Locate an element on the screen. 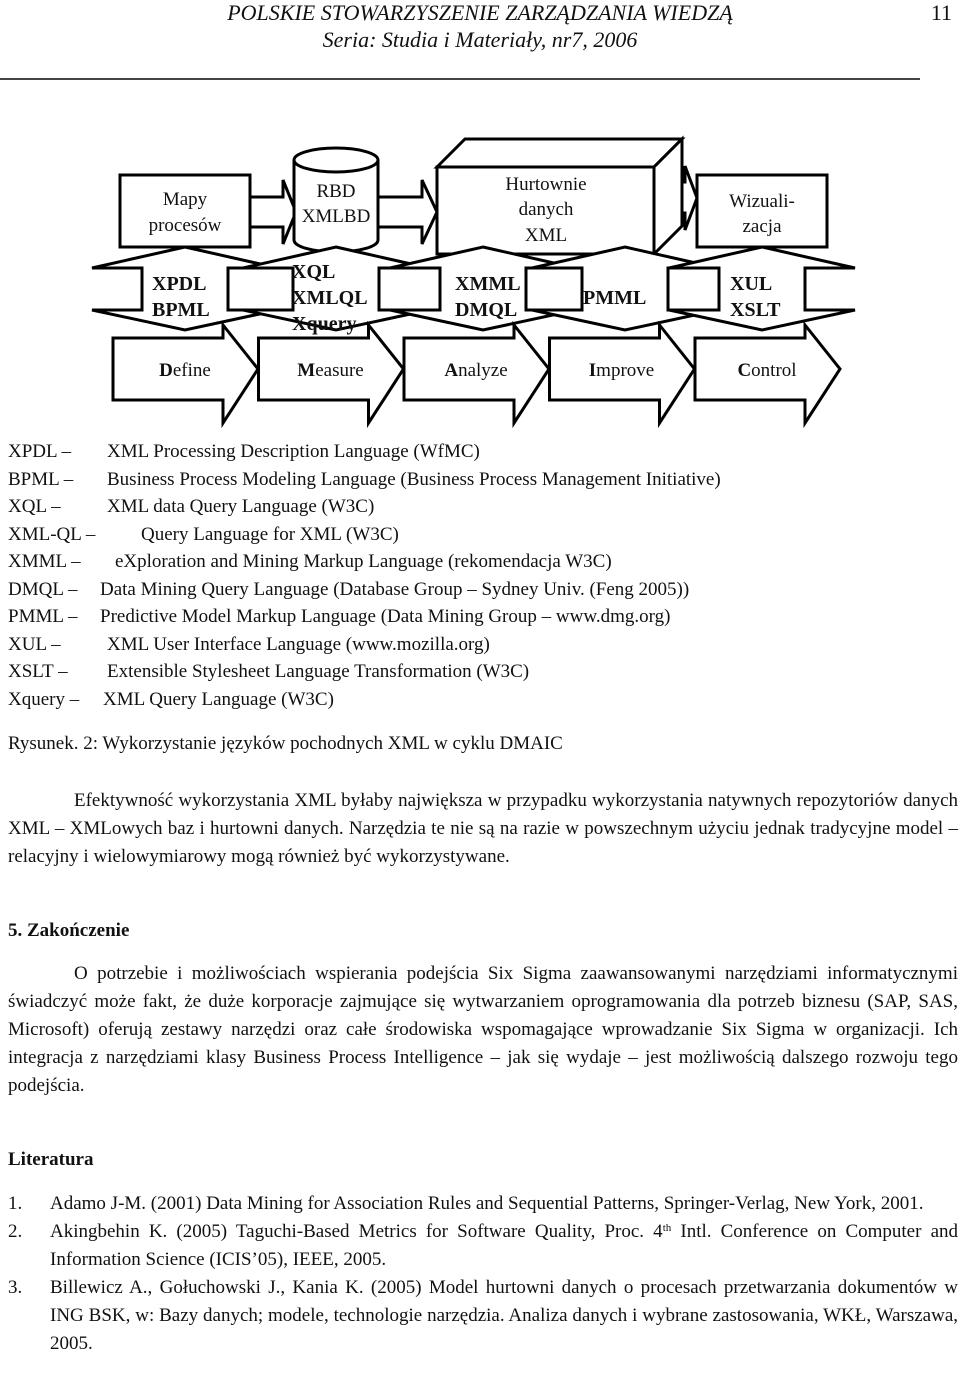  abbreviation-term: Xquery – is located at coordinates (44, 699).